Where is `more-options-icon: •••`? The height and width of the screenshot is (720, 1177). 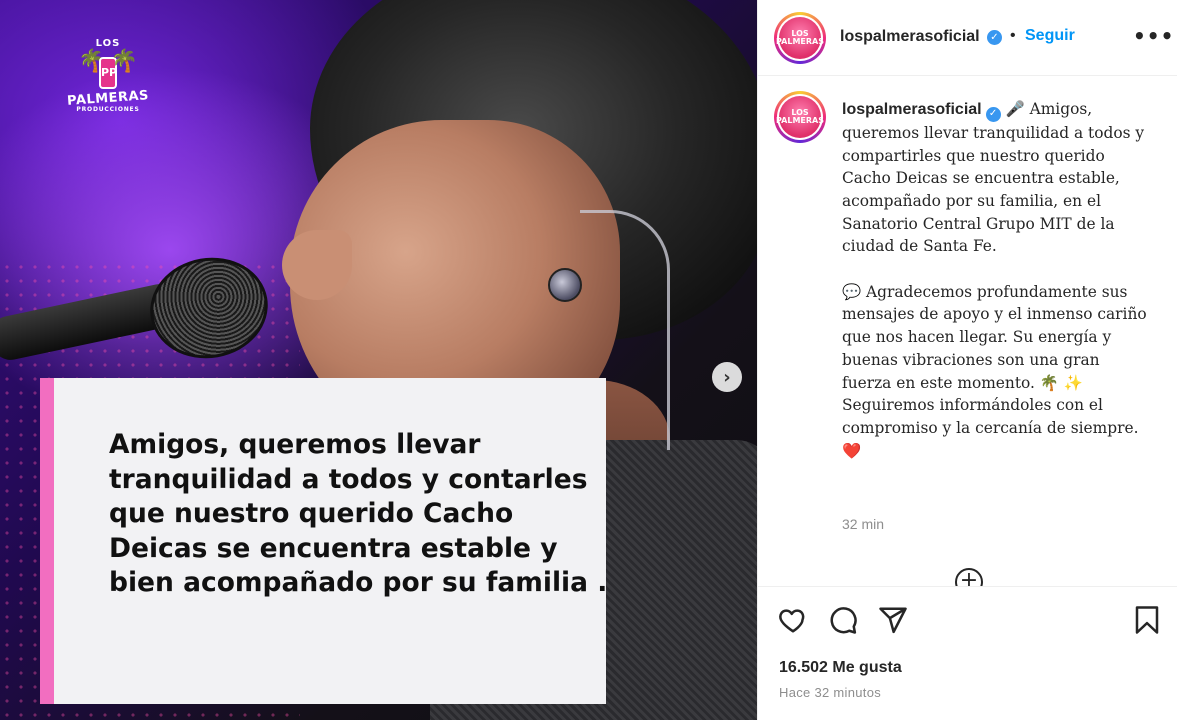
more-options-icon: ••• is located at coordinates (1153, 36).